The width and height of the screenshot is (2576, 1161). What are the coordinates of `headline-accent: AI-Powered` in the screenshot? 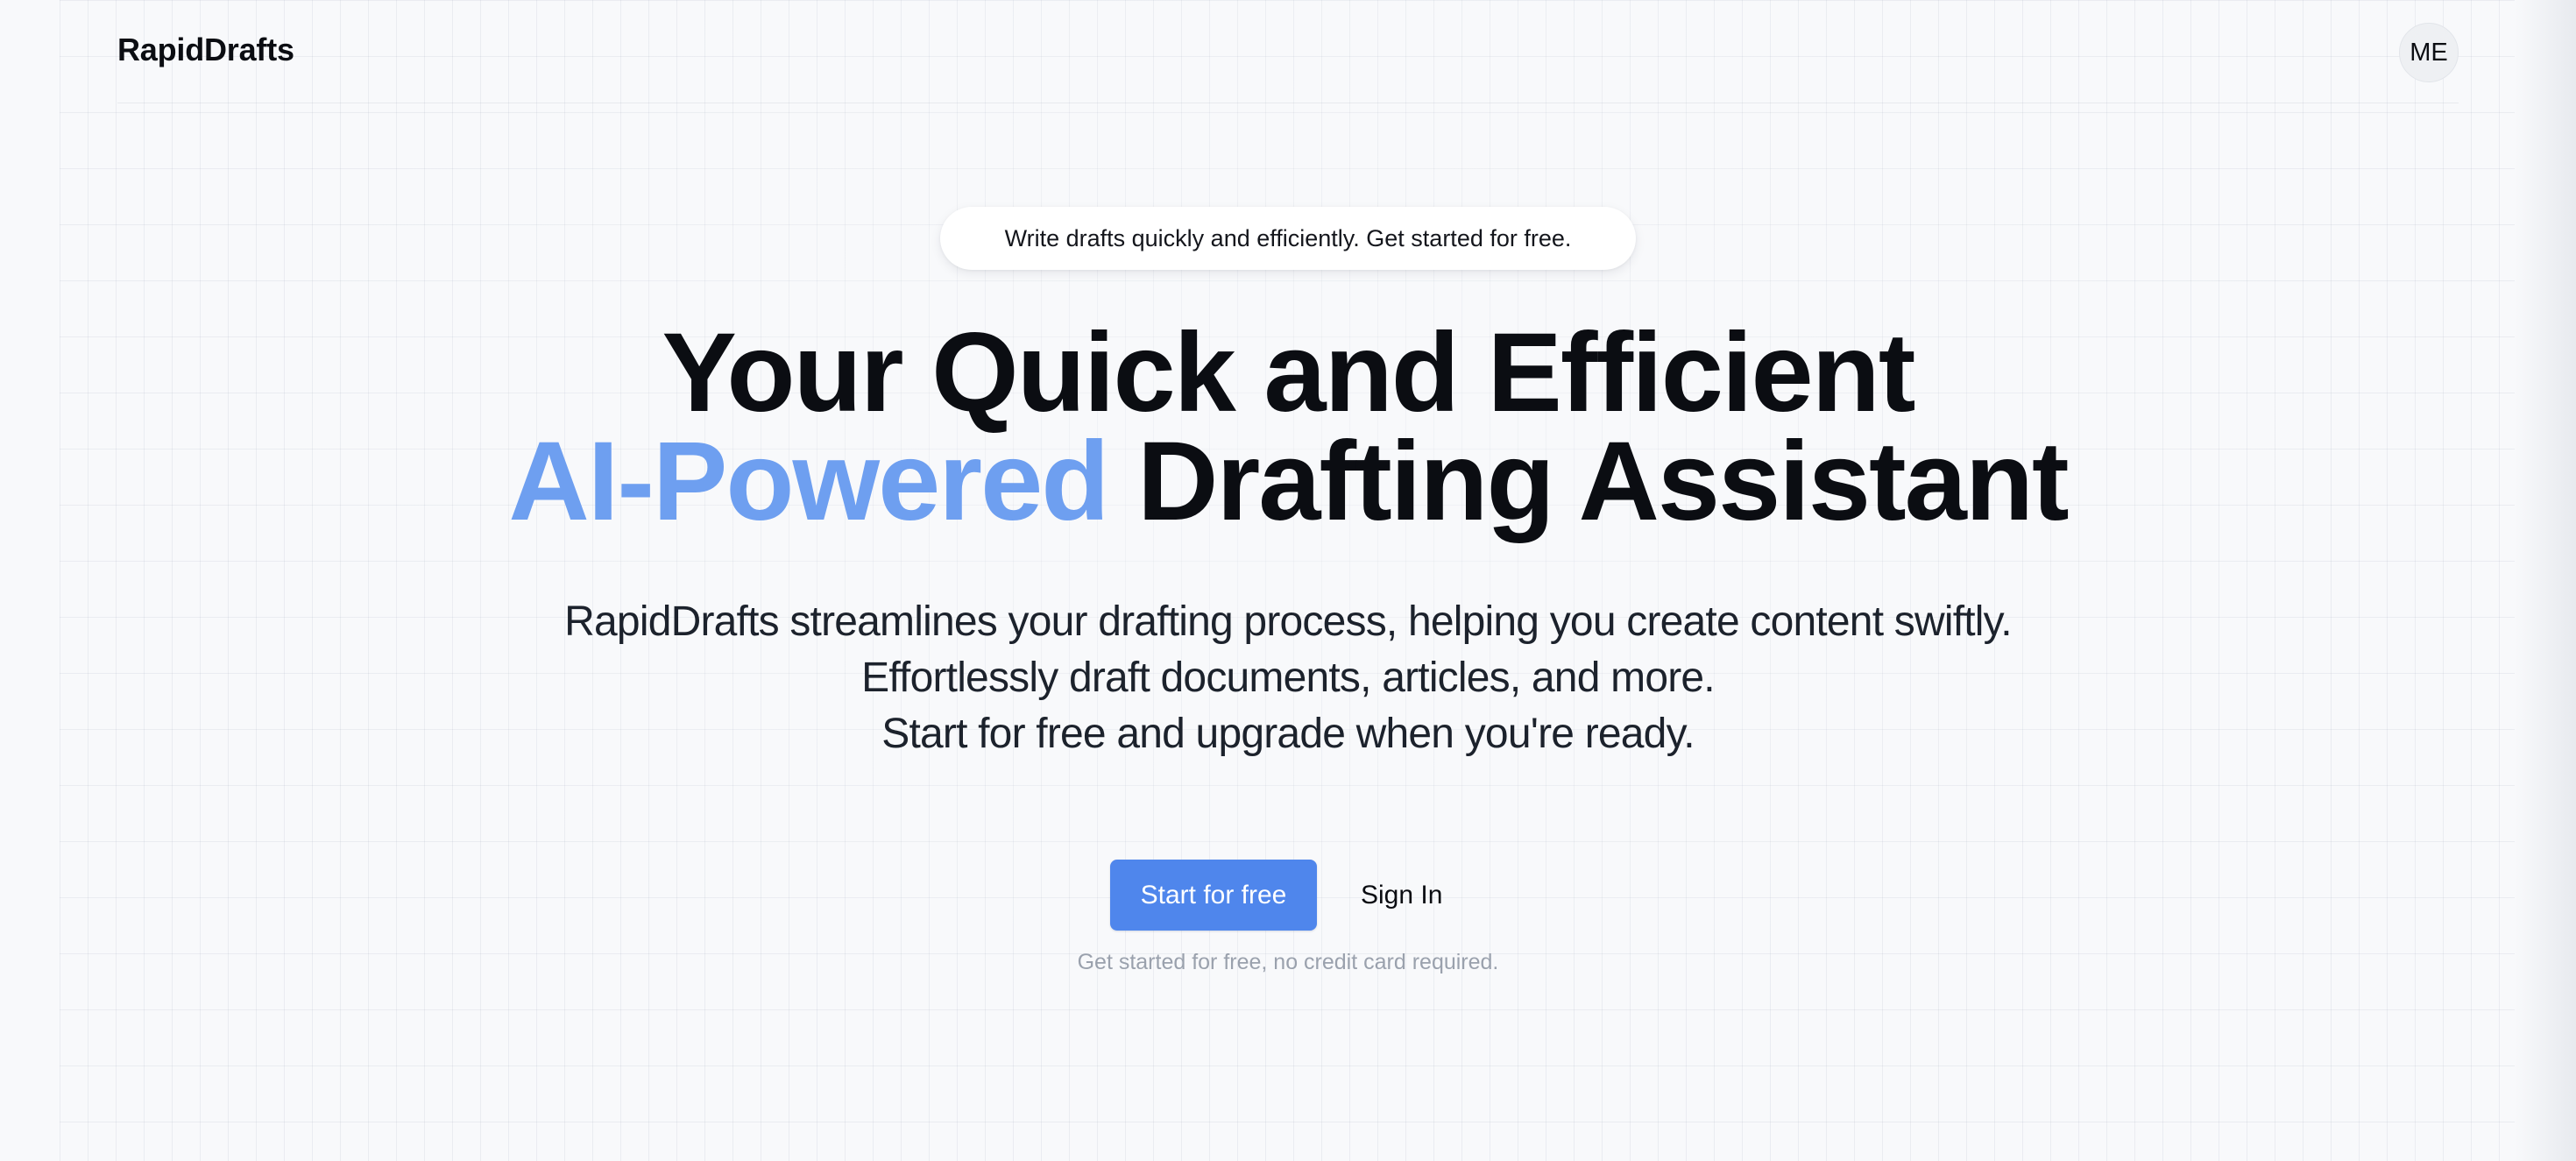 It's located at (808, 481).